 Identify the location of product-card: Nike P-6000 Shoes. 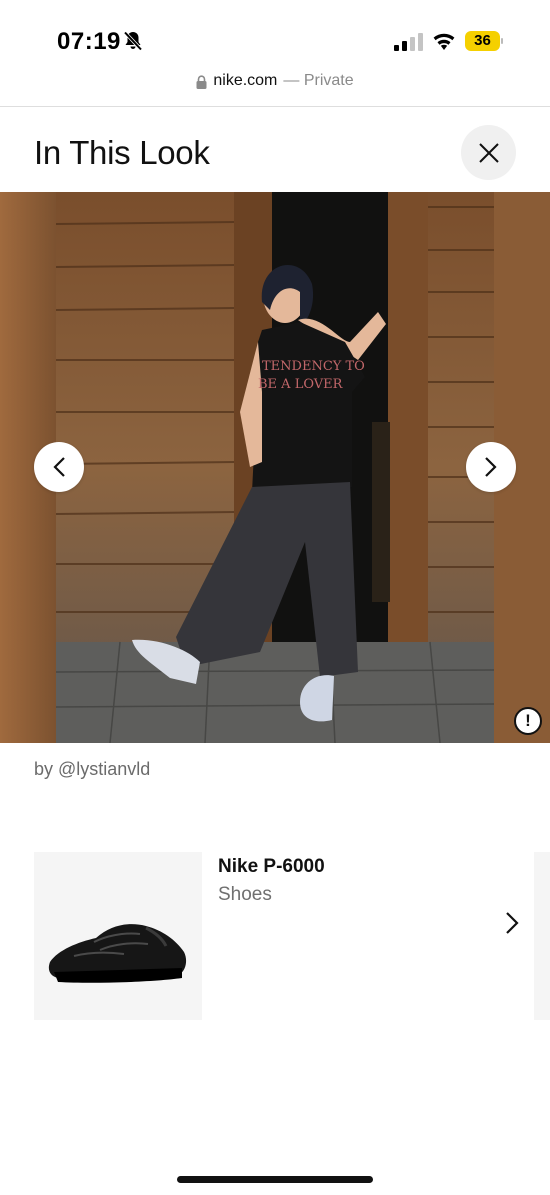
(282, 936).